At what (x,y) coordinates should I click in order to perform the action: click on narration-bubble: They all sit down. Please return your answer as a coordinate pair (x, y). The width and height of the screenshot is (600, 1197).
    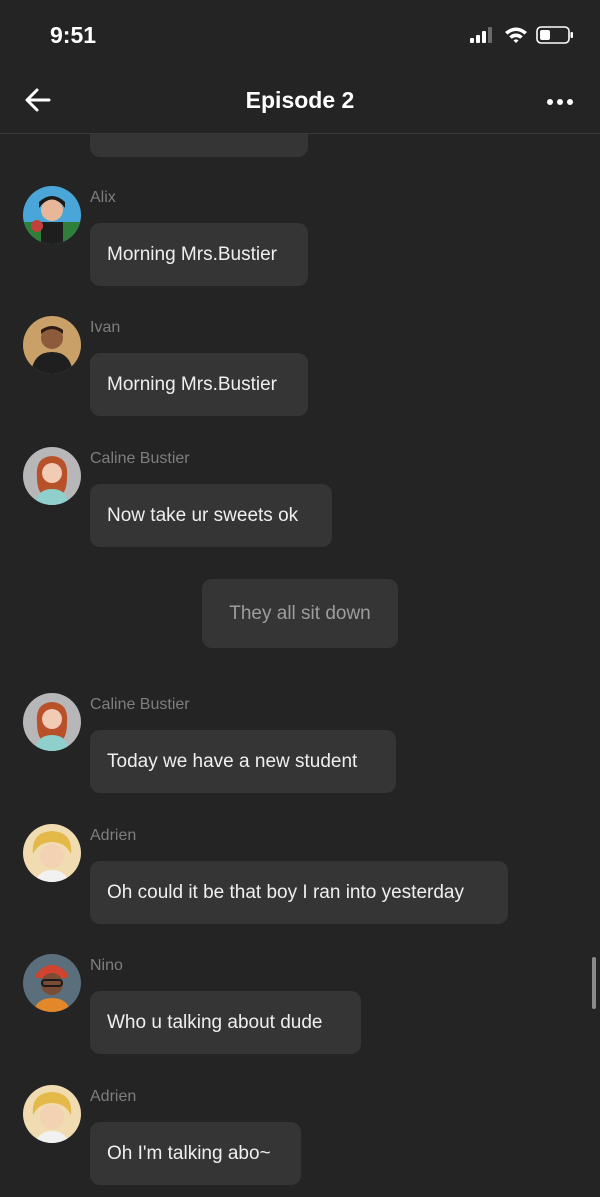
    Looking at the image, I should click on (300, 613).